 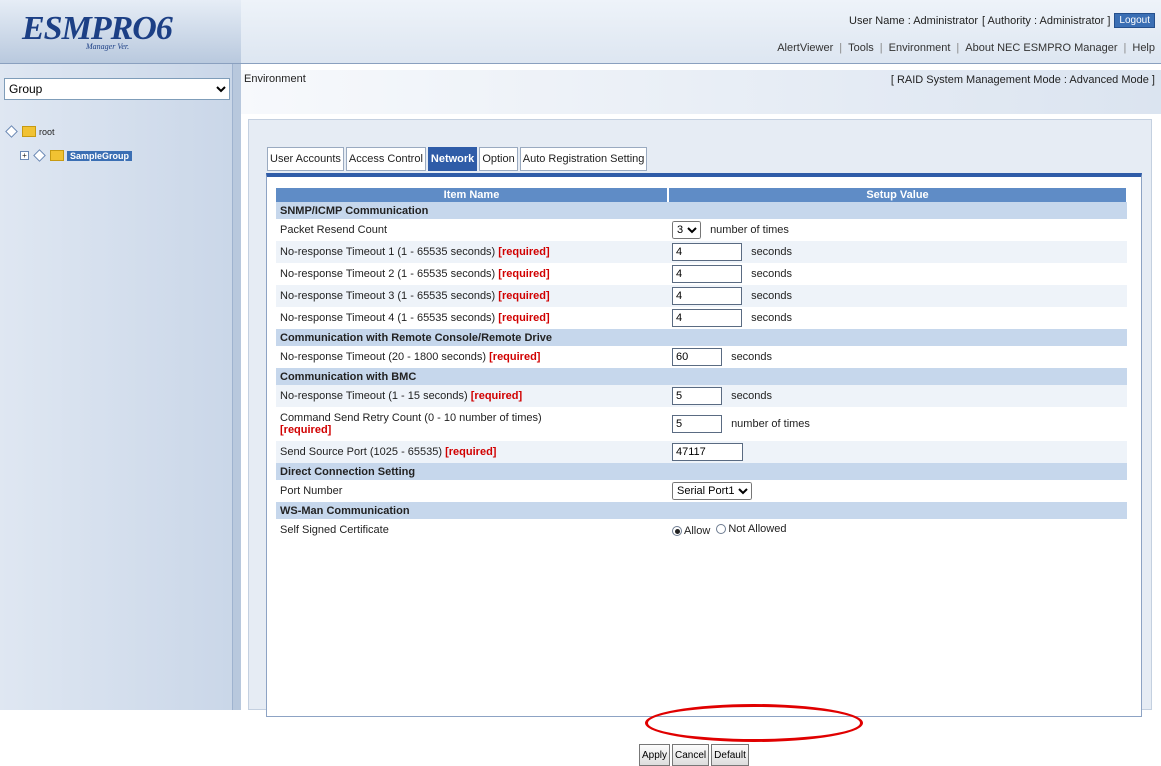 What do you see at coordinates (707, 318) in the screenshot?
I see `timeout4-input` at bounding box center [707, 318].